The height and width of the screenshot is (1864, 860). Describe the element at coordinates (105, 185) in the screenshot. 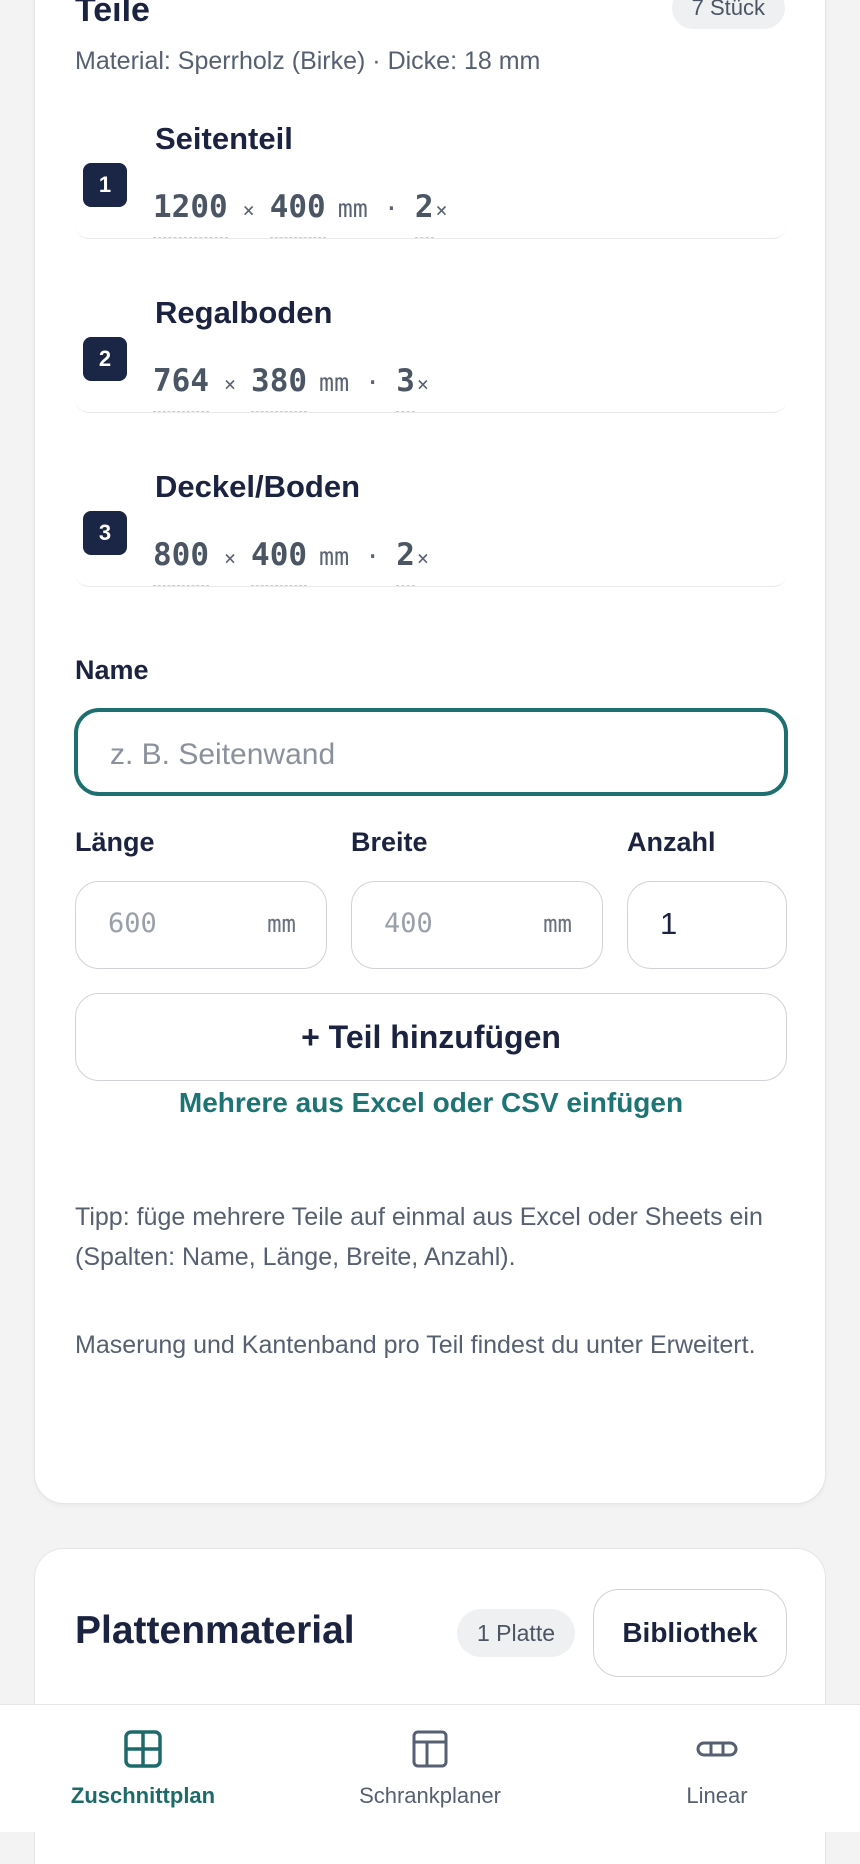

I see `part-index-badge: 1` at that location.